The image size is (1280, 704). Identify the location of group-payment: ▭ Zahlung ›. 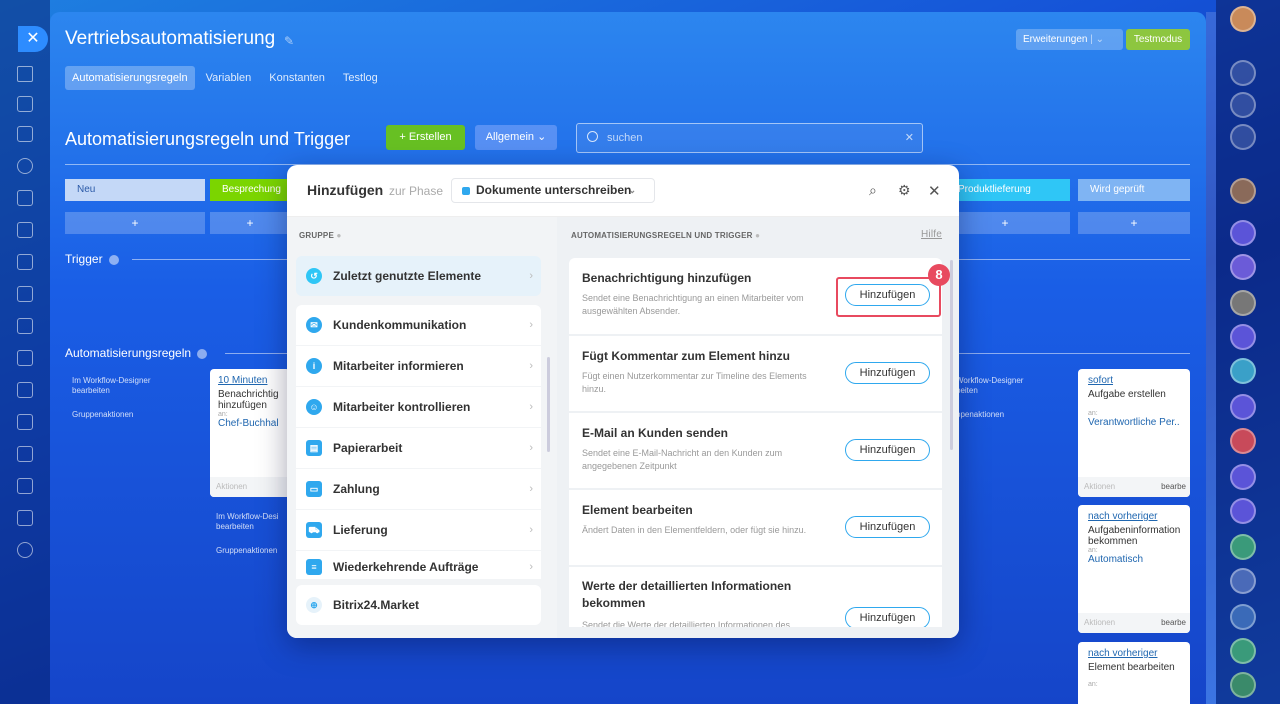
(418, 489).